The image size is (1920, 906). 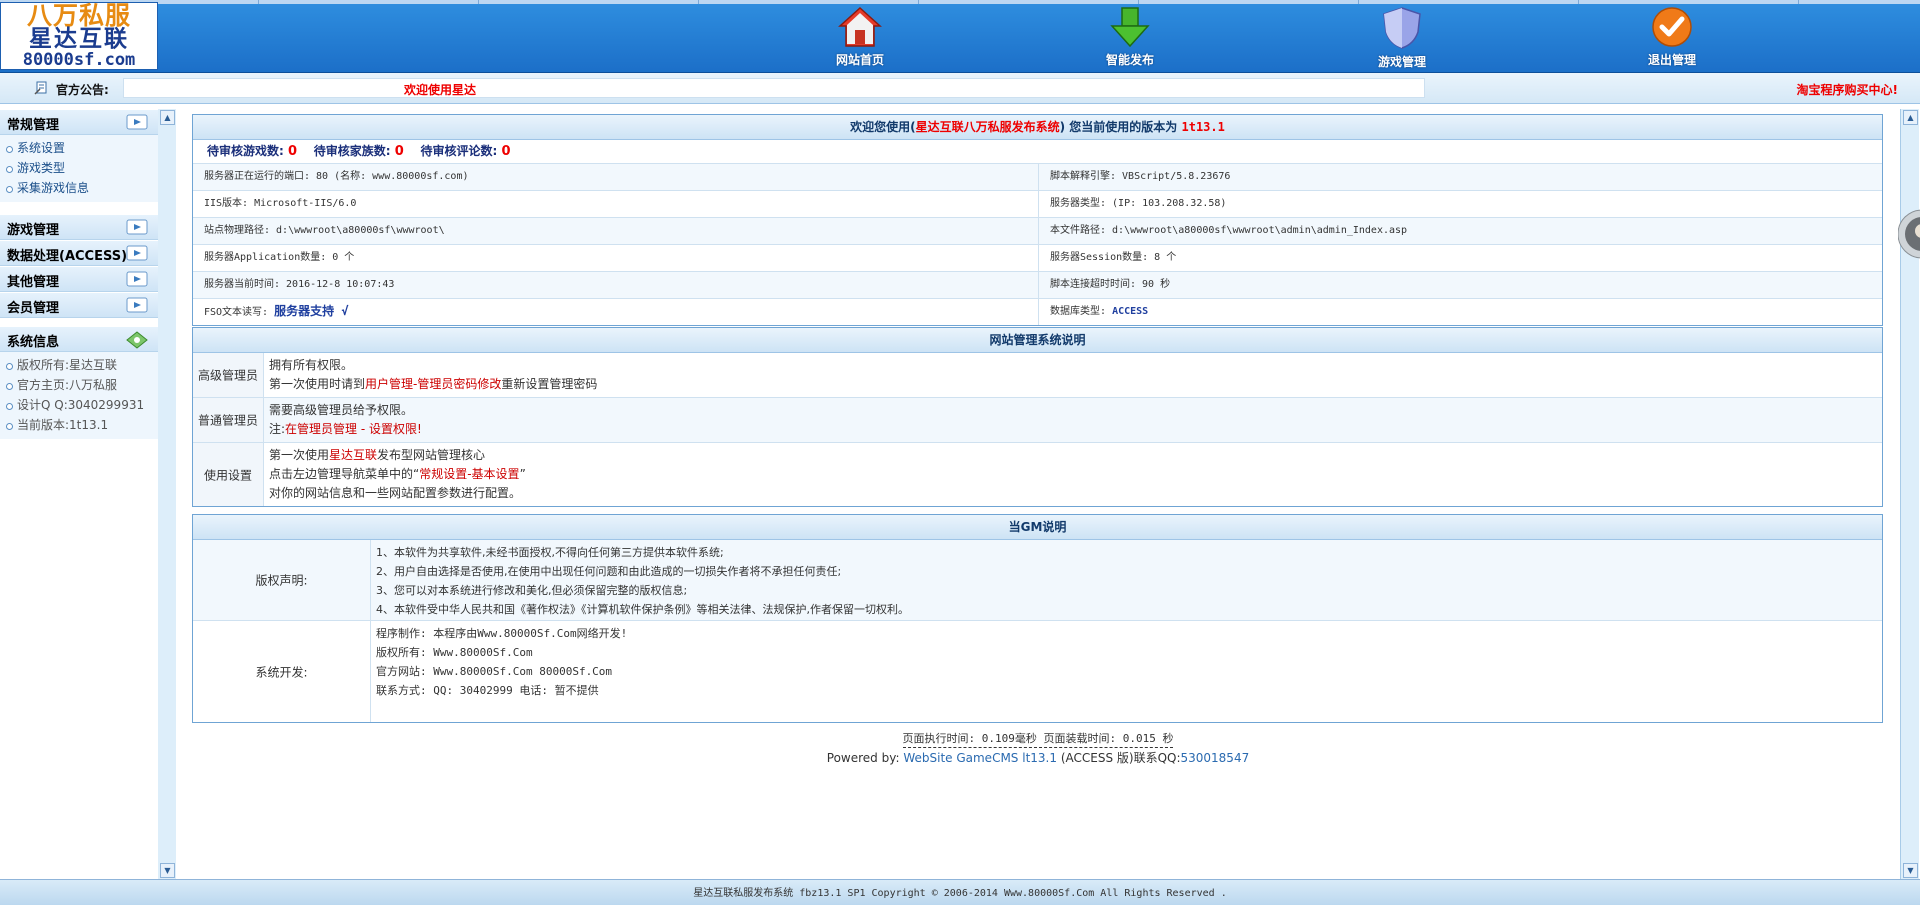 I want to click on sidebar-header-sysinfo: 系统信息, so click(x=79, y=339).